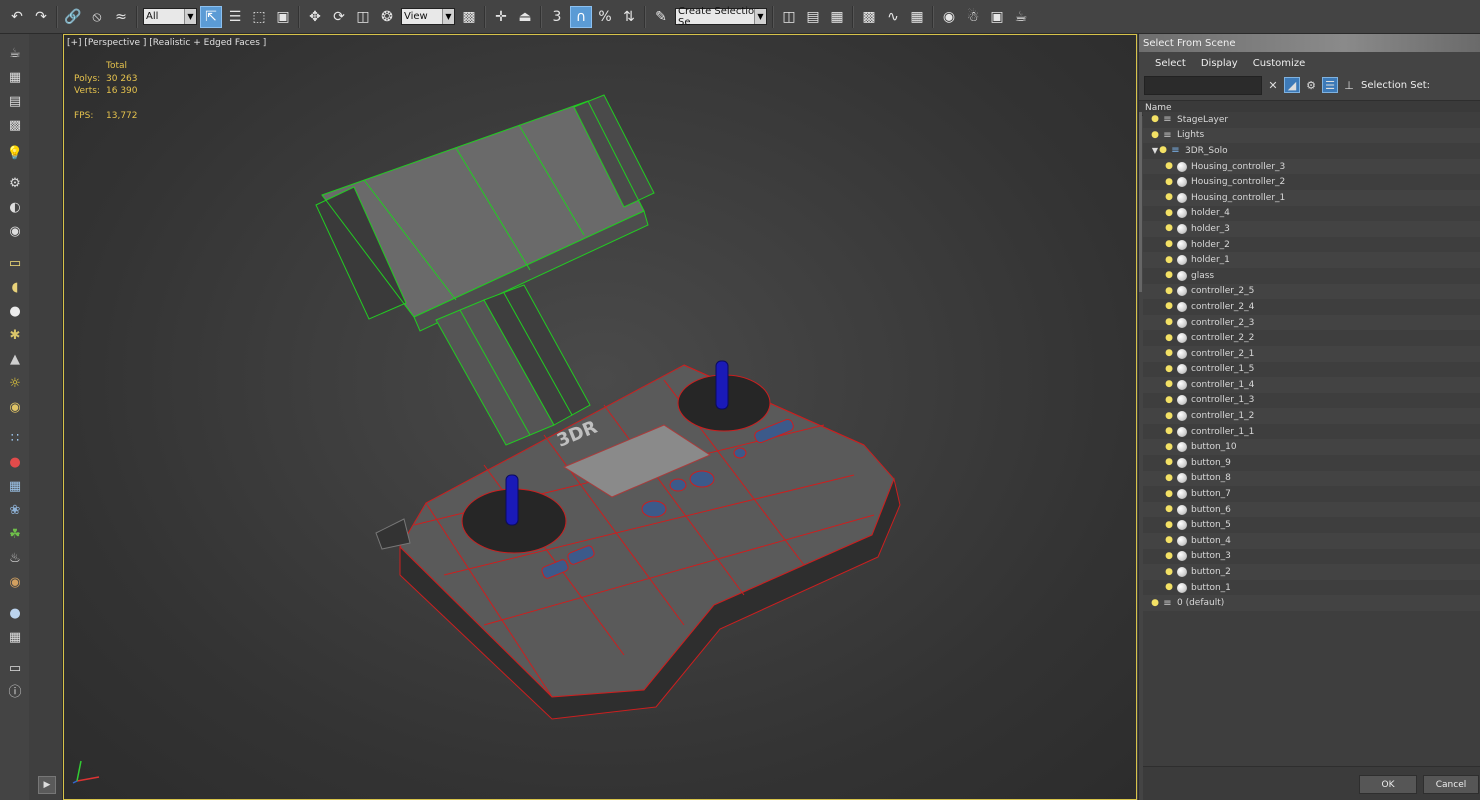 The image size is (1480, 800). What do you see at coordinates (211, 16) in the screenshot?
I see `select-object-icon: ⇱` at bounding box center [211, 16].